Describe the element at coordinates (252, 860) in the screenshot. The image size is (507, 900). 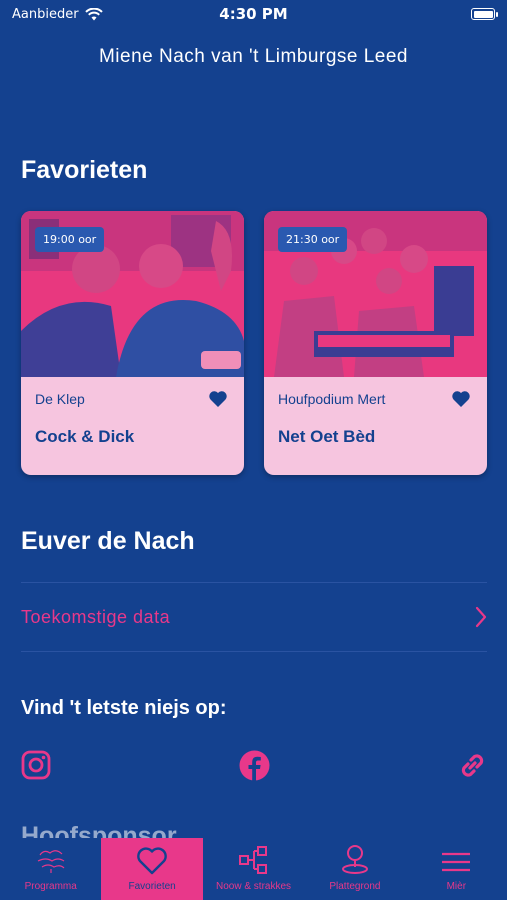
I see `schedule-icon` at that location.